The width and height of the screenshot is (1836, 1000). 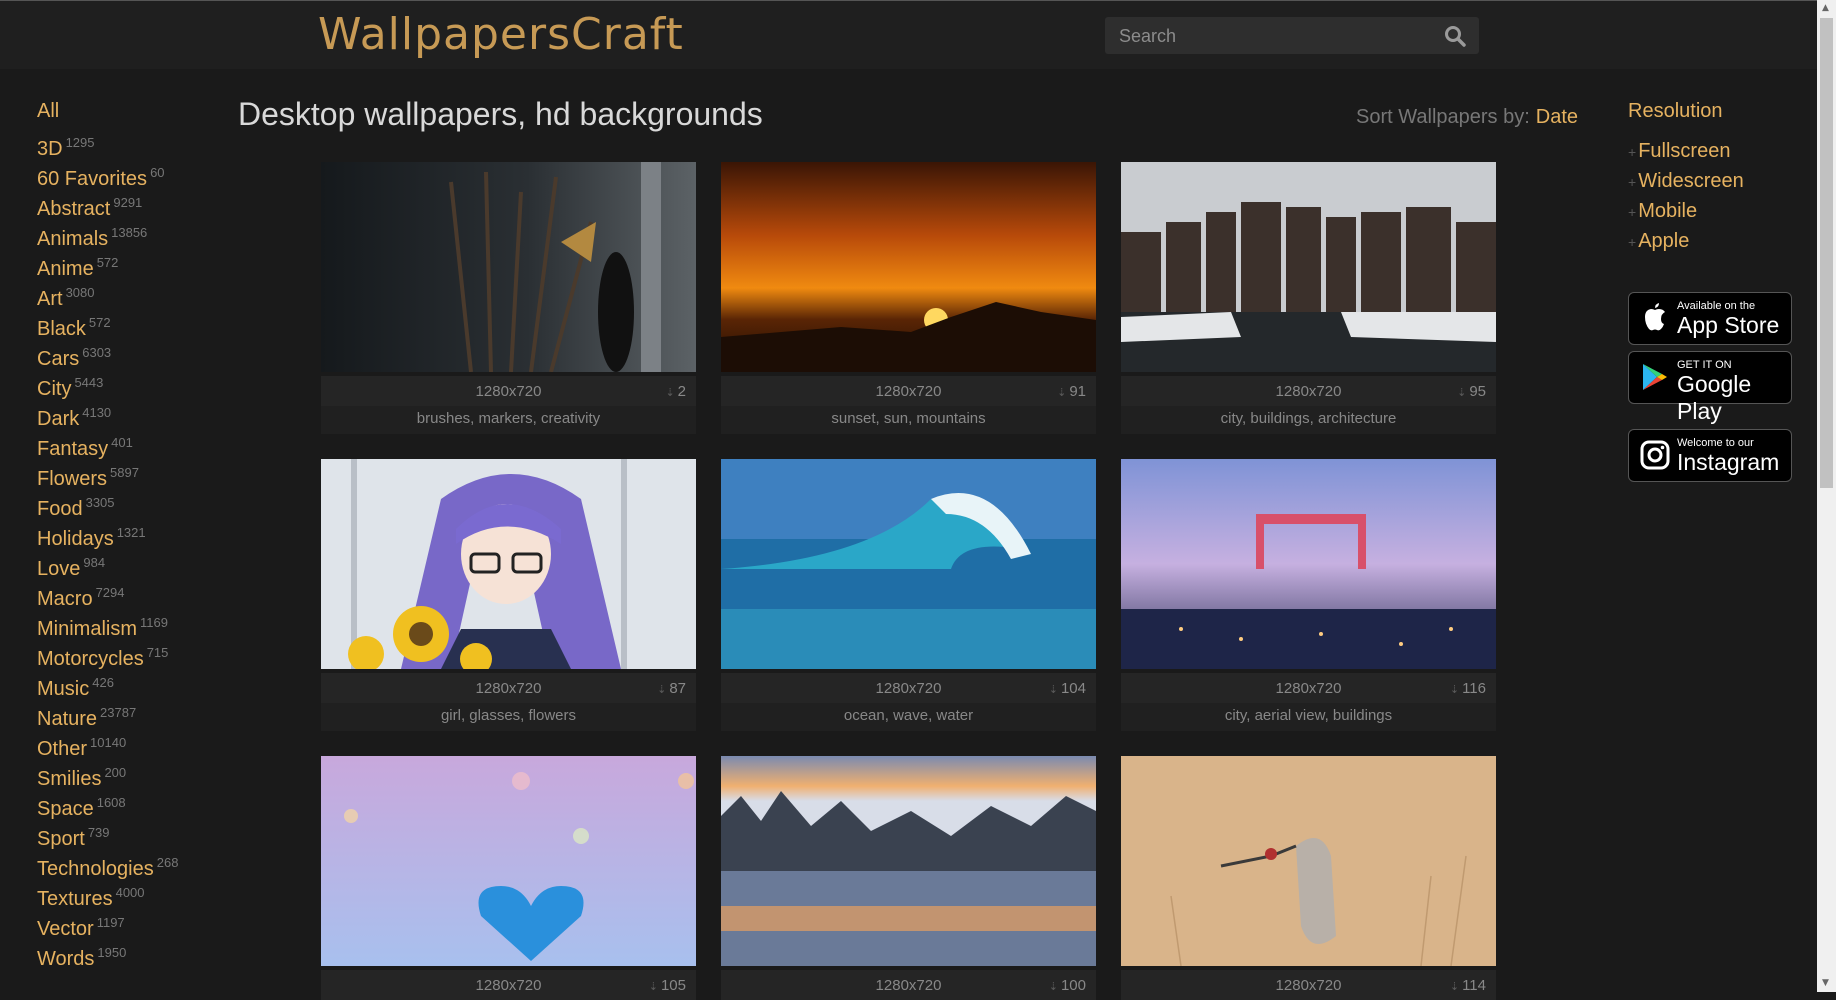 I want to click on resolution-link-apple: + Apple, so click(x=1718, y=245).